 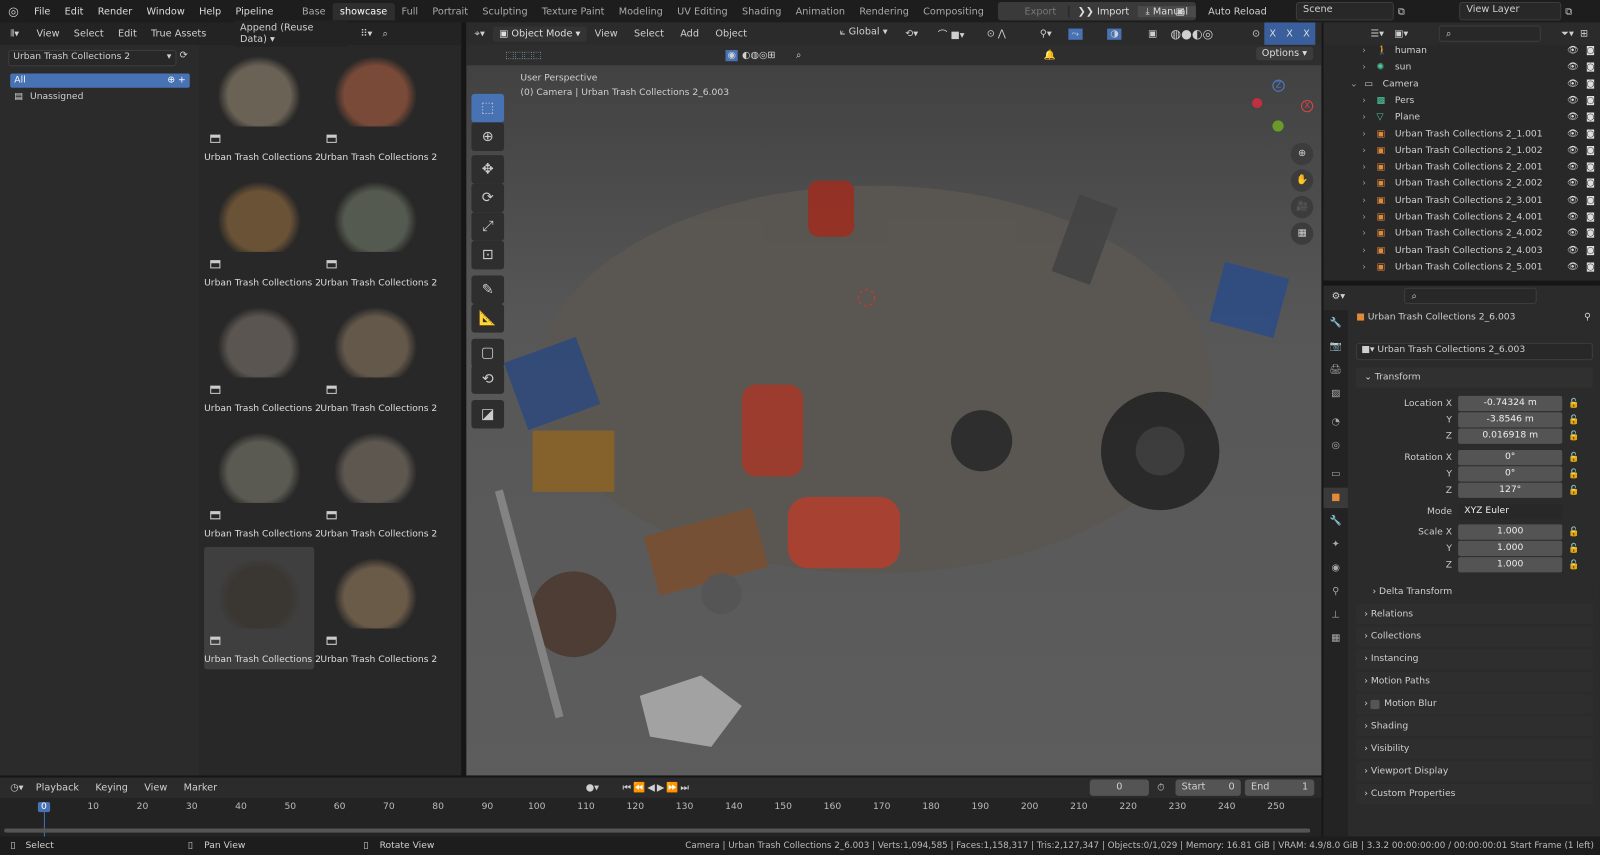 I want to click on visibility-eye-icon: ⊙, so click(x=1256, y=33).